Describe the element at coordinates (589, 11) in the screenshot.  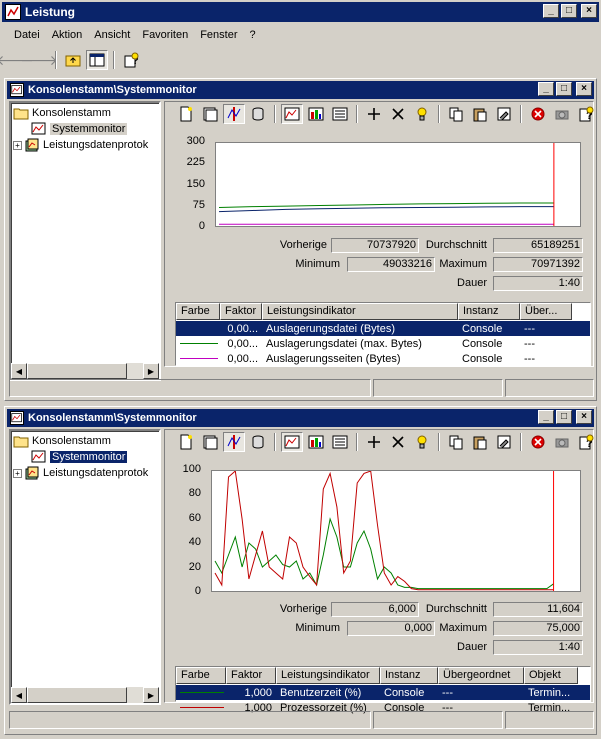
I see `close-button: ×` at that location.